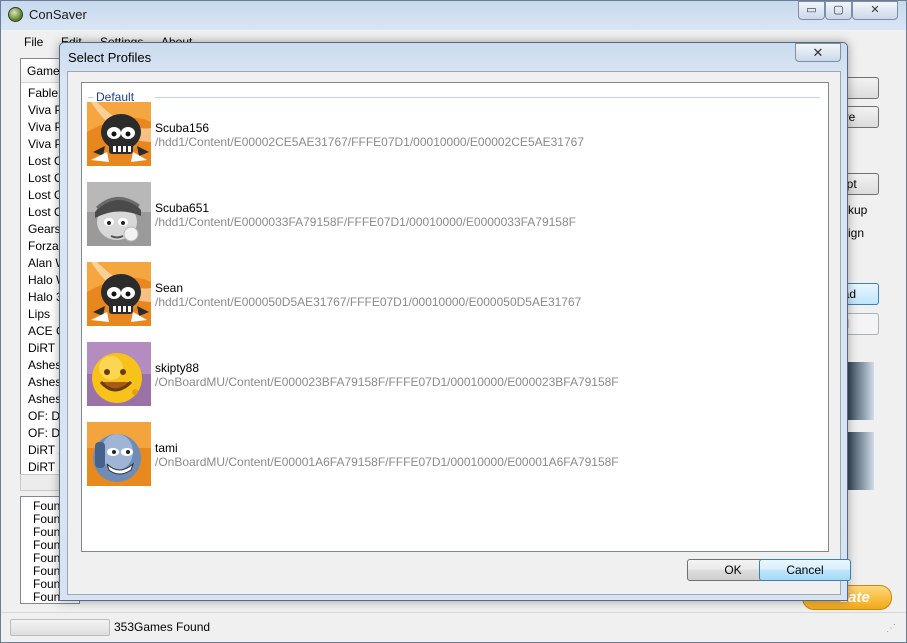  Describe the element at coordinates (45, 297) in the screenshot. I see `game-list-row: Halo 3` at that location.